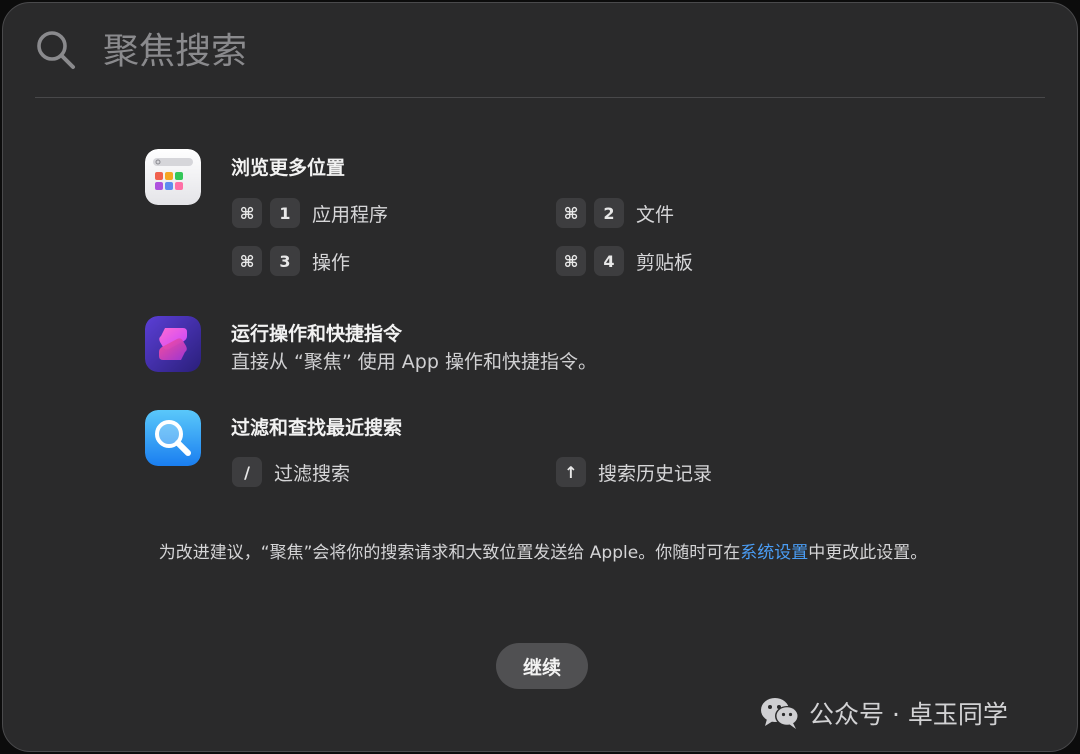 This screenshot has height=754, width=1080. Describe the element at coordinates (317, 428) in the screenshot. I see `filter-section-title: 过滤和查找最近搜索` at that location.